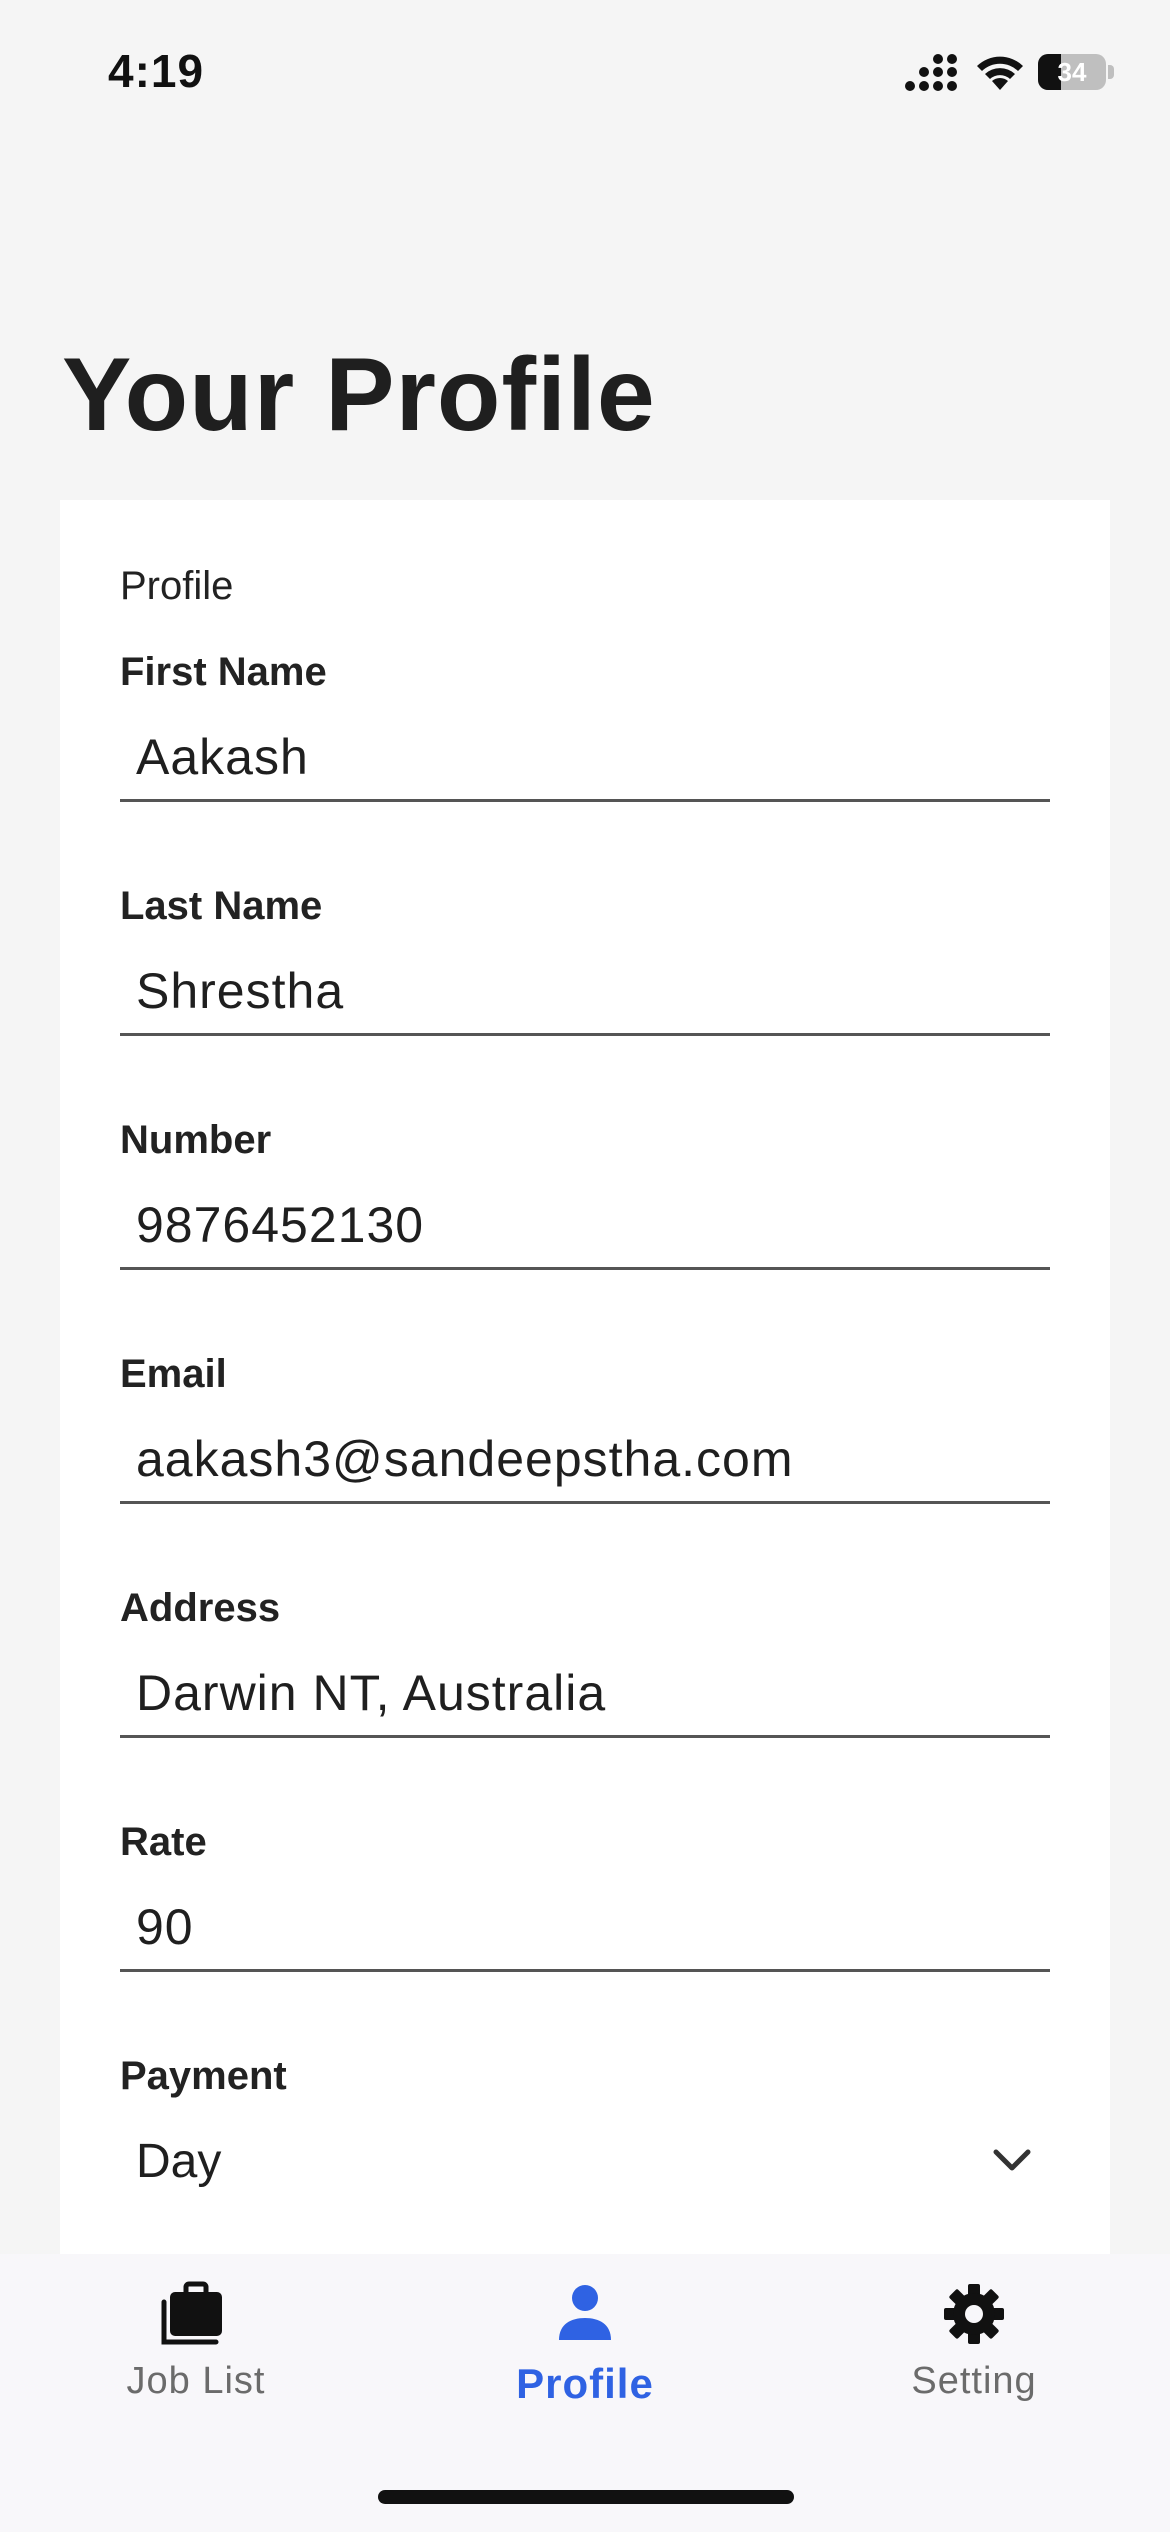  What do you see at coordinates (1000, 73) in the screenshot?
I see `wifi-icon` at bounding box center [1000, 73].